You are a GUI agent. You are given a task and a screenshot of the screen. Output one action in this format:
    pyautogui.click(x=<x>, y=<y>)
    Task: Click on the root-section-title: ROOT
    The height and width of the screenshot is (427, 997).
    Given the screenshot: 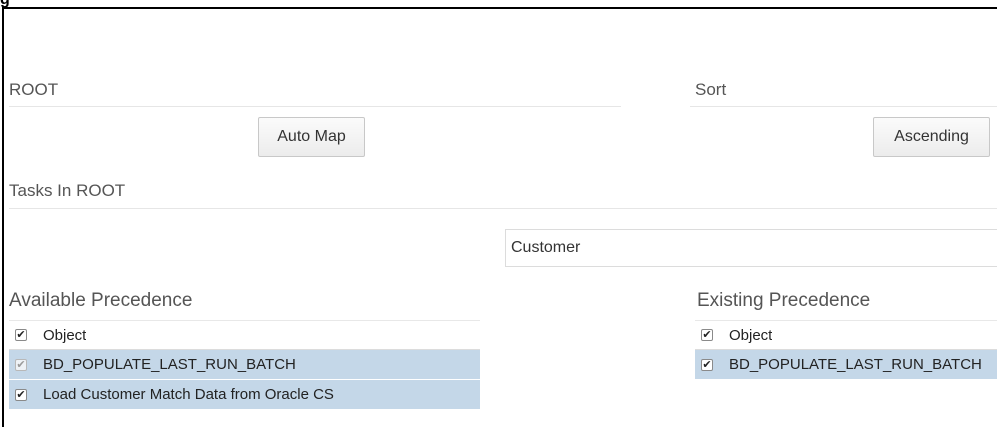 What is the action you would take?
    pyautogui.click(x=34, y=89)
    